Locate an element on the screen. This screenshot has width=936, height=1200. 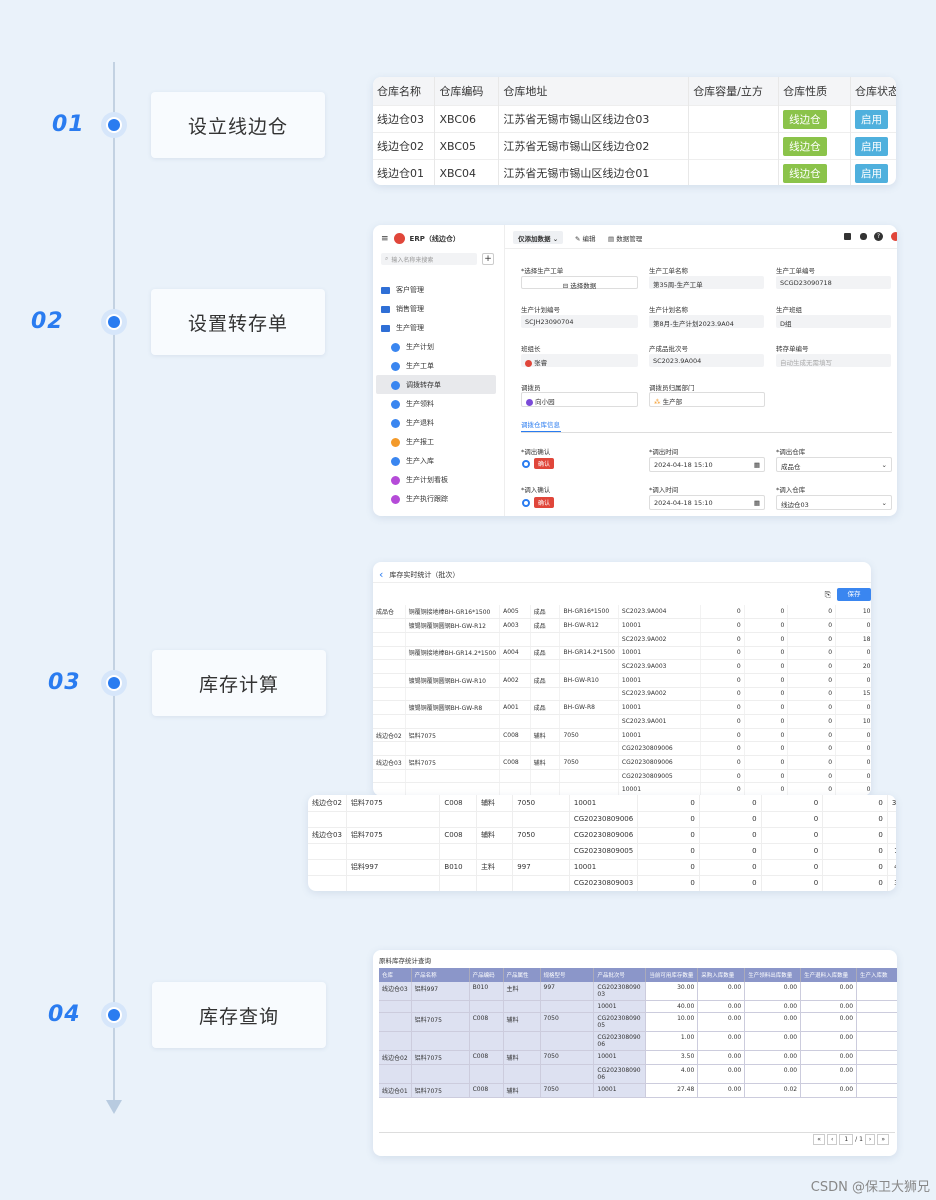
prev-page-icon: ‹ is located at coordinates (832, 1139).